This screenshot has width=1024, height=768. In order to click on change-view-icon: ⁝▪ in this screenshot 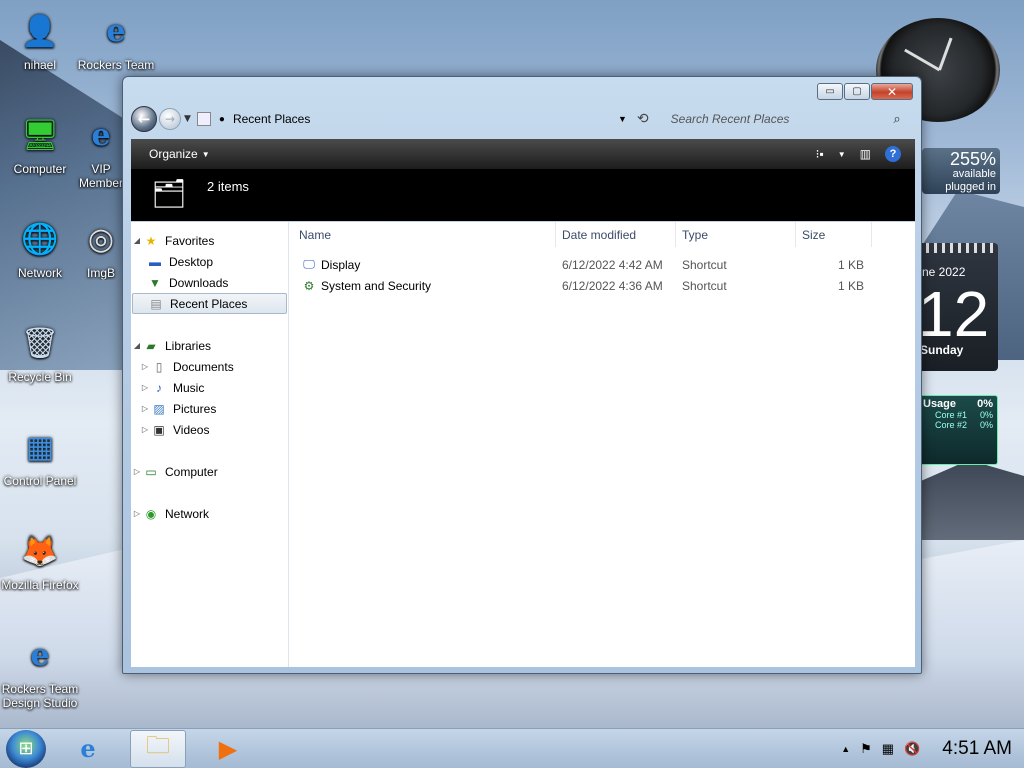, I will do `click(820, 154)`.